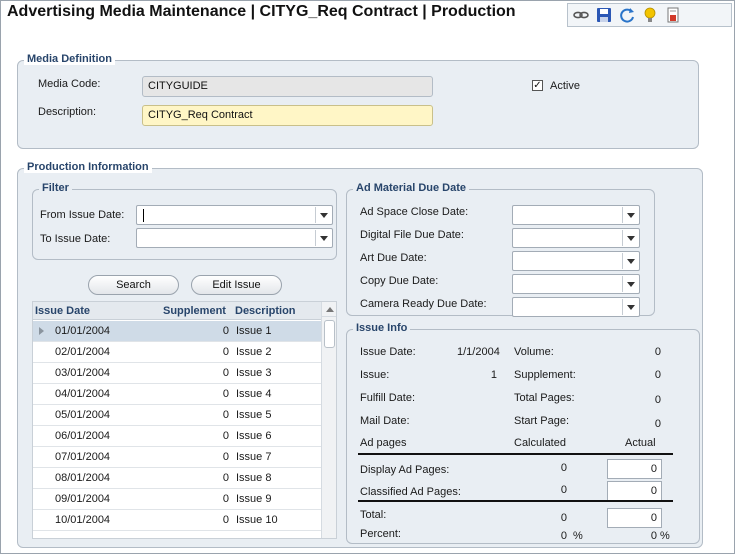 Image resolution: width=735 pixels, height=554 pixels. I want to click on volume-value: 0, so click(657, 352).